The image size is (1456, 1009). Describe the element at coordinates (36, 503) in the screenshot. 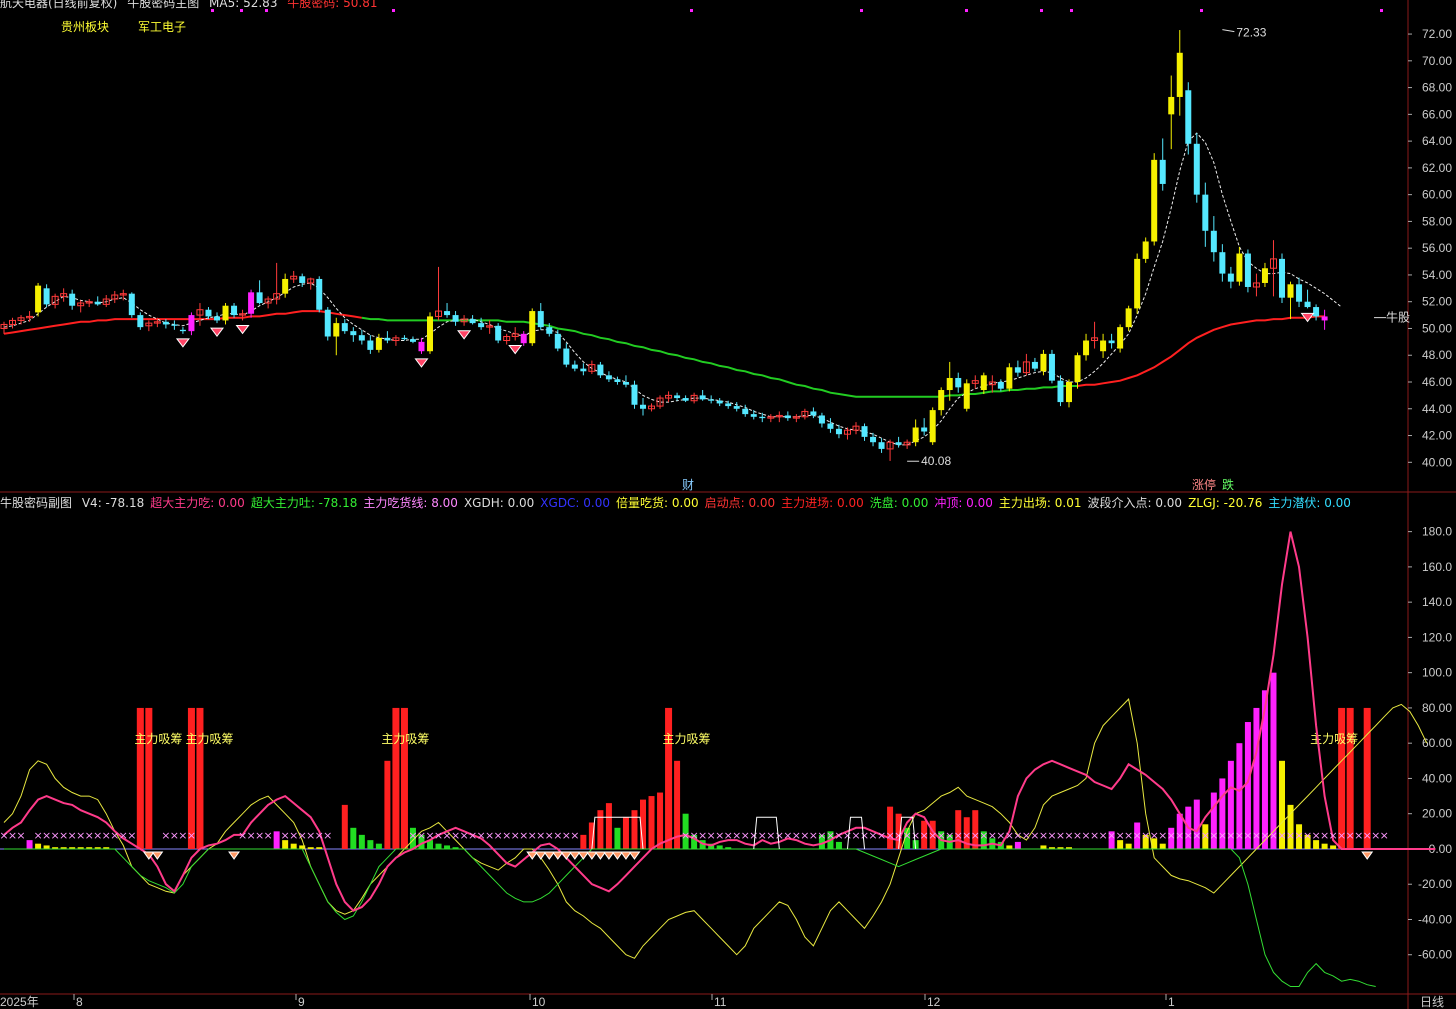

I see `sub-title: 牛股密码副图` at that location.